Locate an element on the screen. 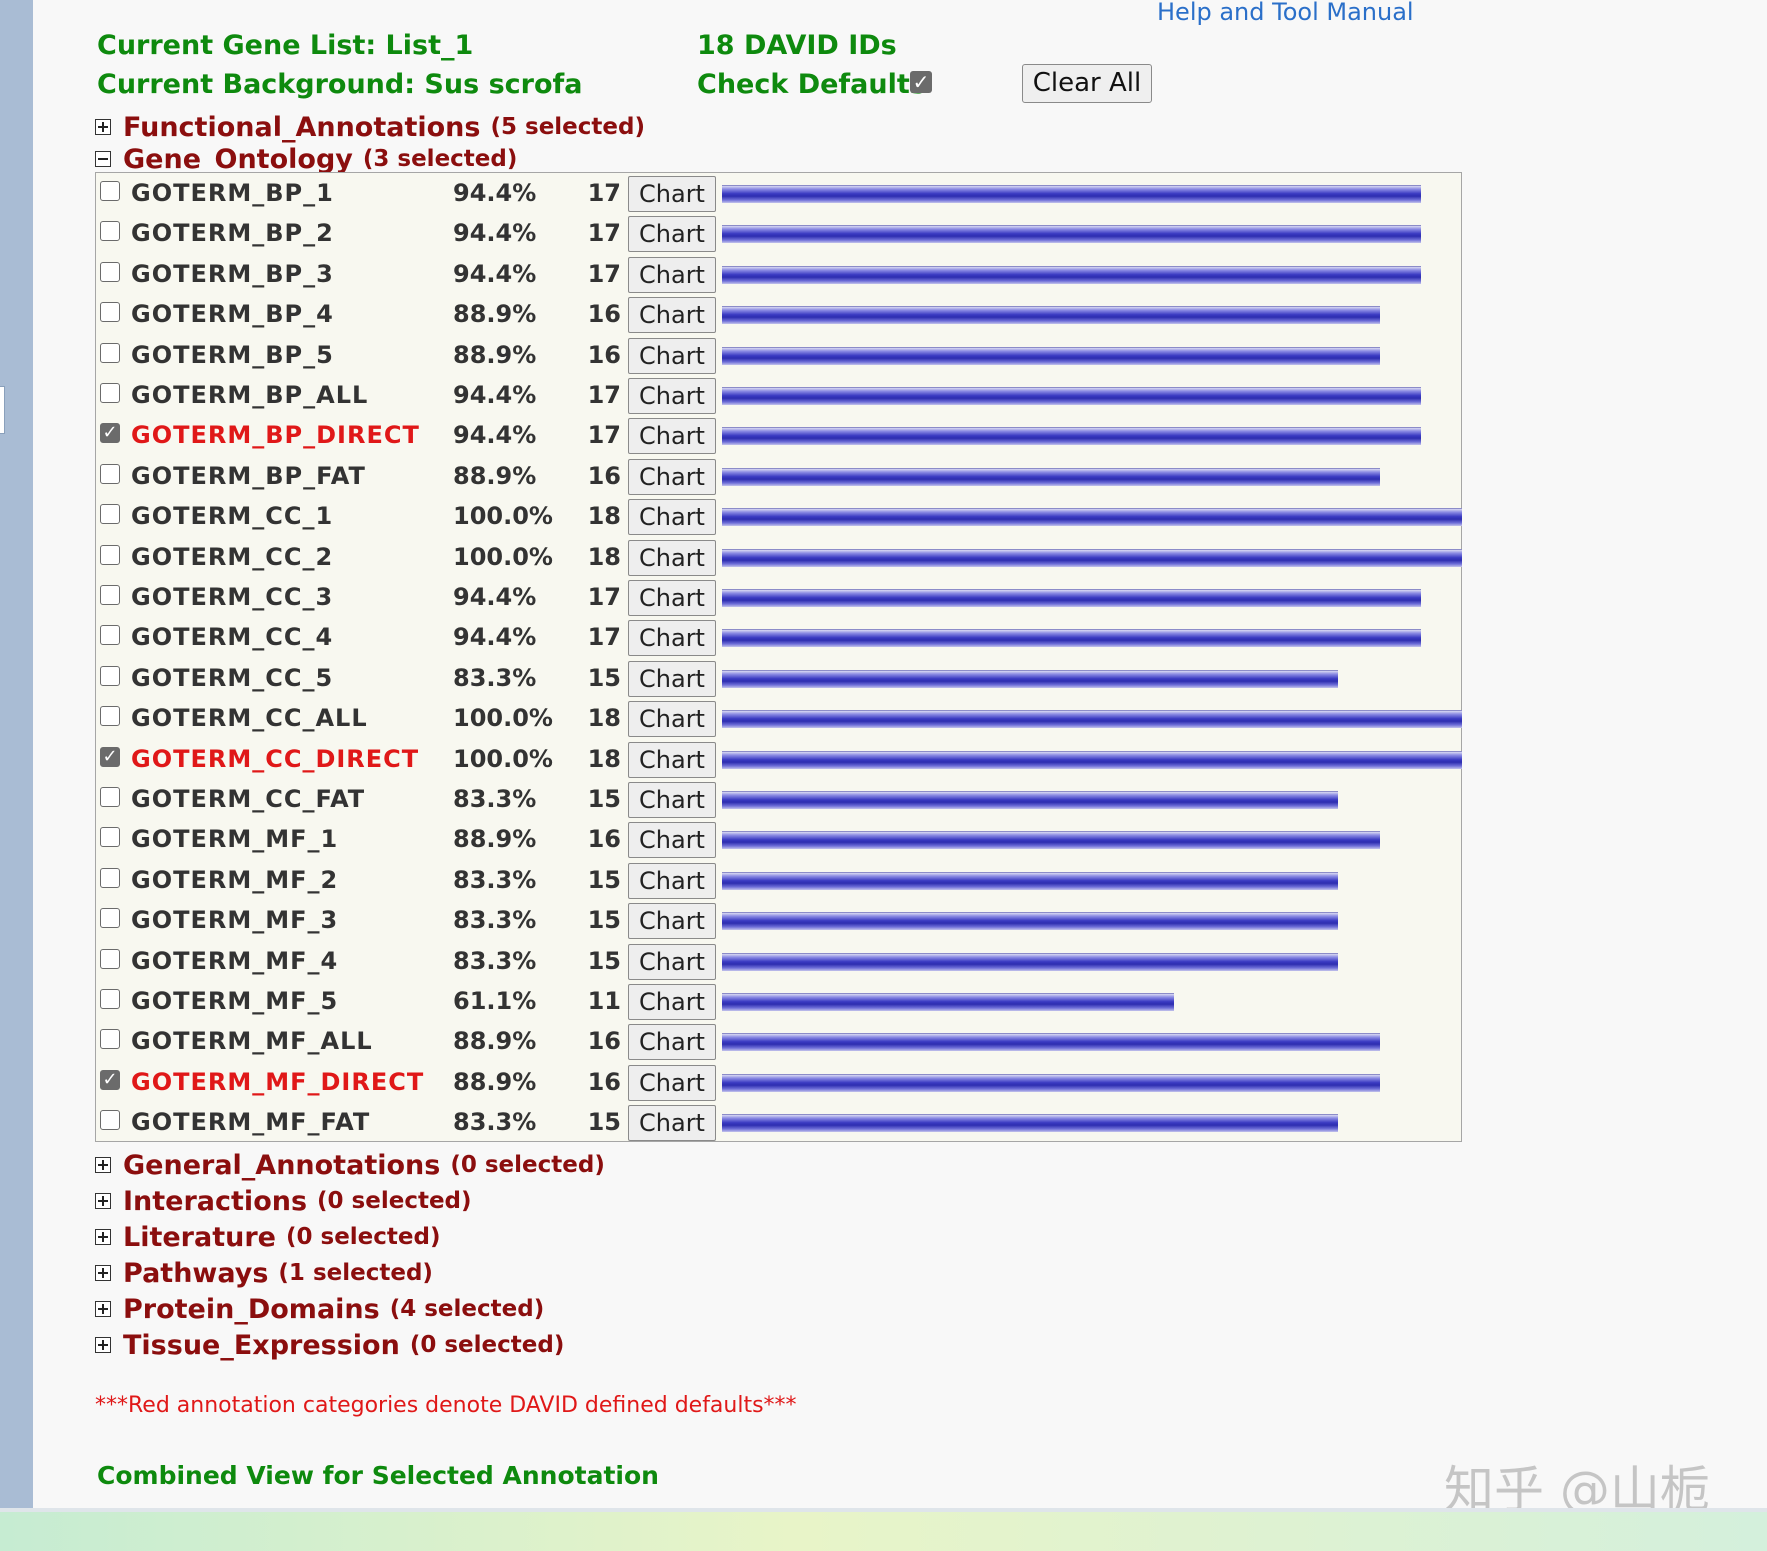 Image resolution: width=1767 pixels, height=1551 pixels. category-selected-count: (1 selected) is located at coordinates (355, 1273).